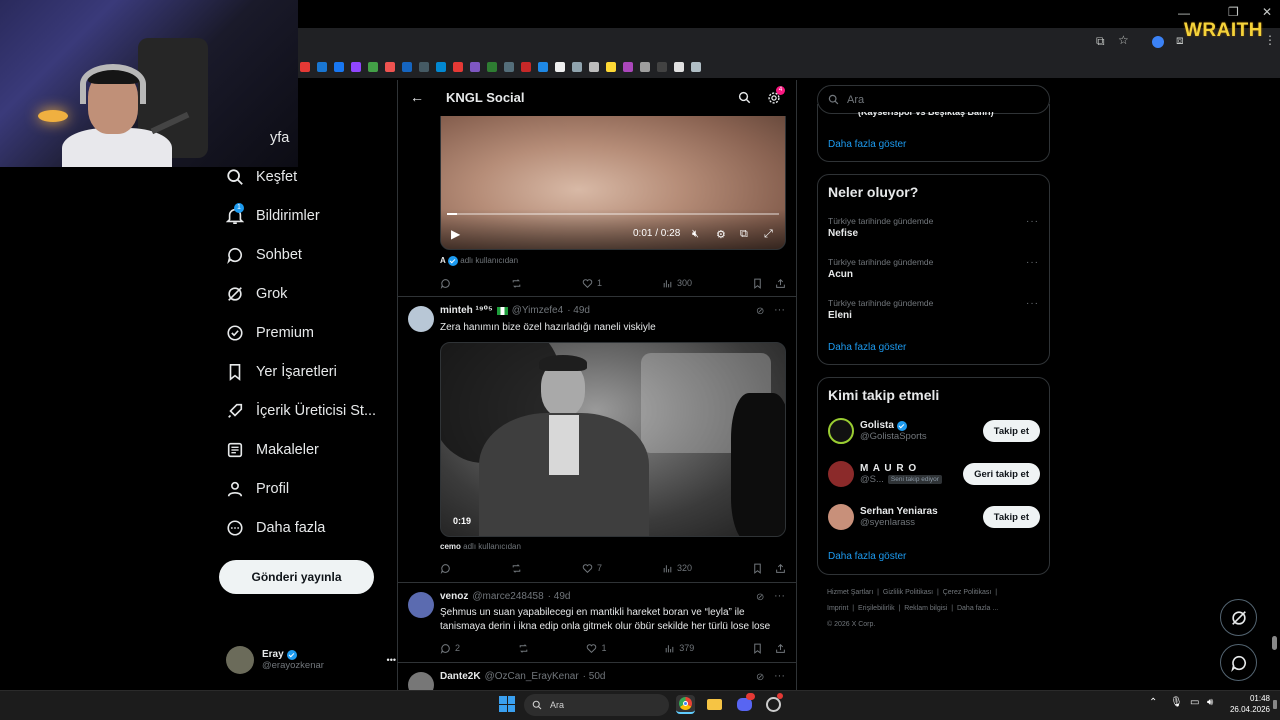 The height and width of the screenshot is (720, 1280). I want to click on address-bar: ⧉ ☆ ⧈ ⋮, so click(789, 42).